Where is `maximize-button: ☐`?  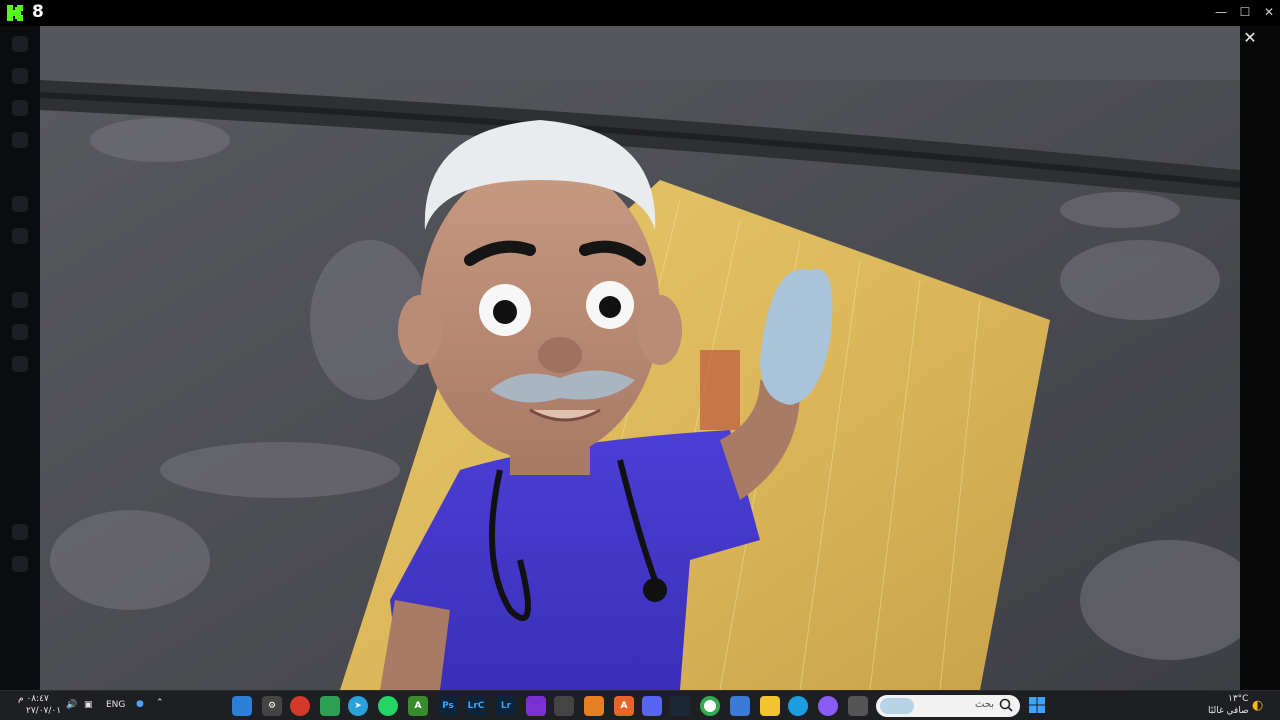 maximize-button: ☐ is located at coordinates (1245, 12).